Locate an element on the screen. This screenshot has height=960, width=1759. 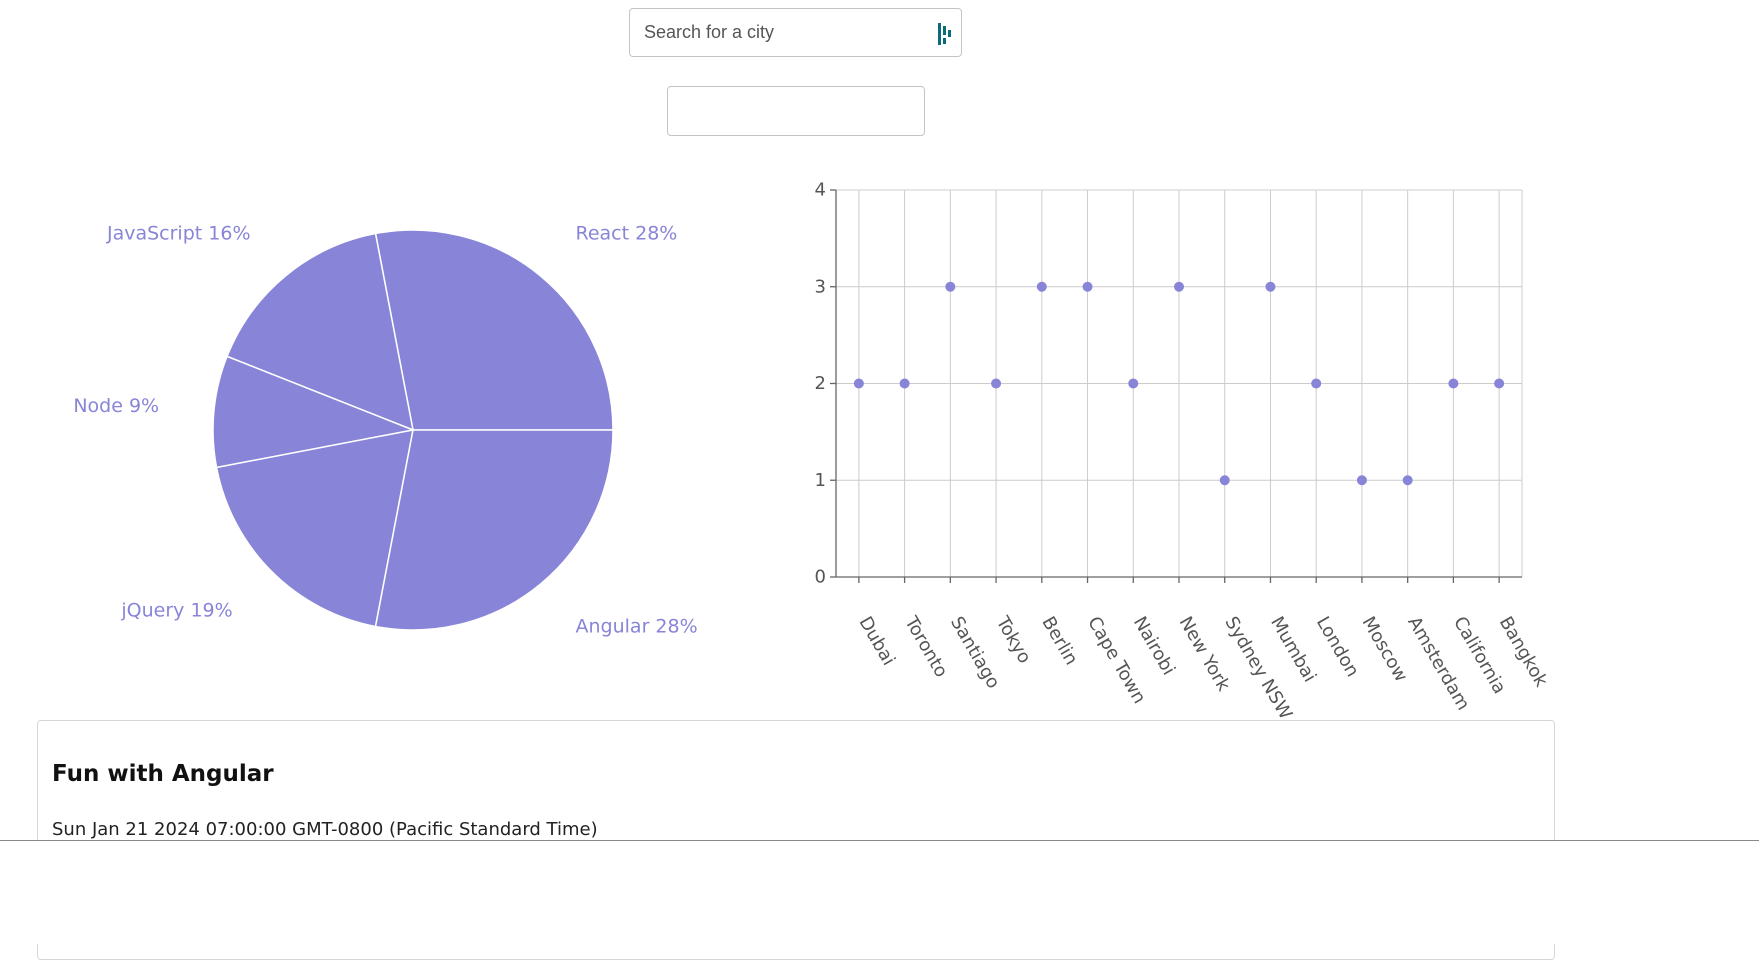
pie-slice-angular is located at coordinates (494, 530).